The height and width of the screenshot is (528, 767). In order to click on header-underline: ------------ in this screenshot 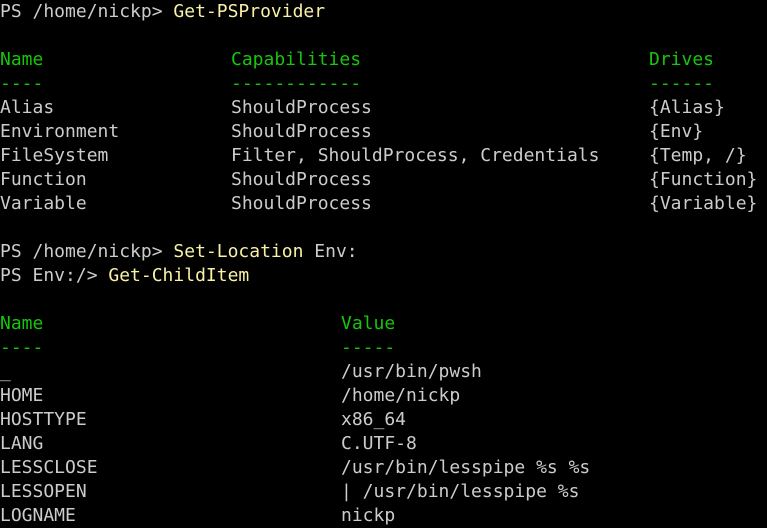, I will do `click(296, 83)`.